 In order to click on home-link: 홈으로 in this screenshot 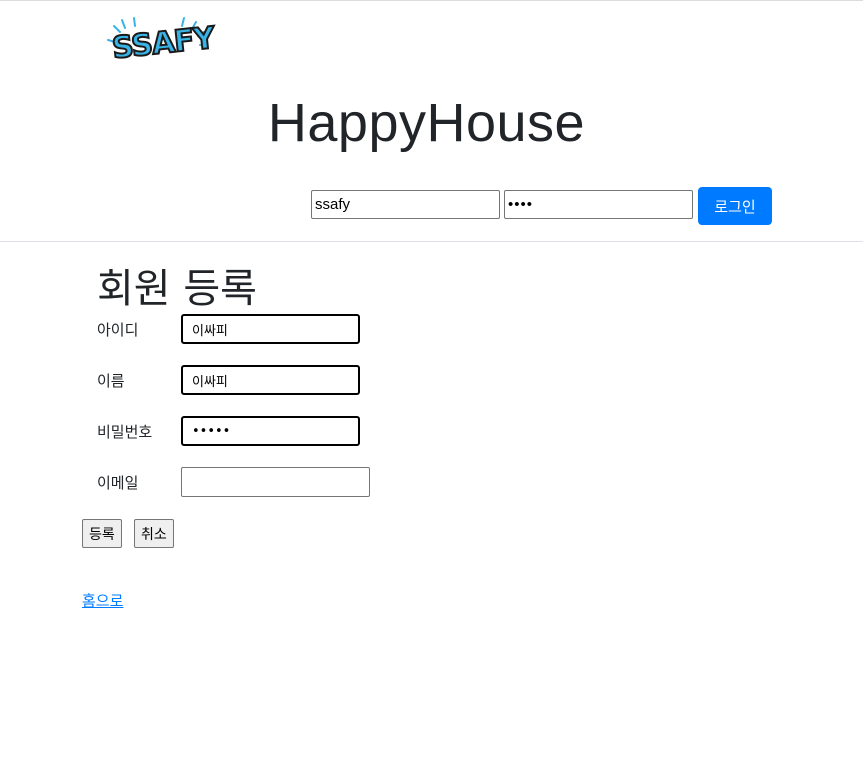, I will do `click(102, 600)`.